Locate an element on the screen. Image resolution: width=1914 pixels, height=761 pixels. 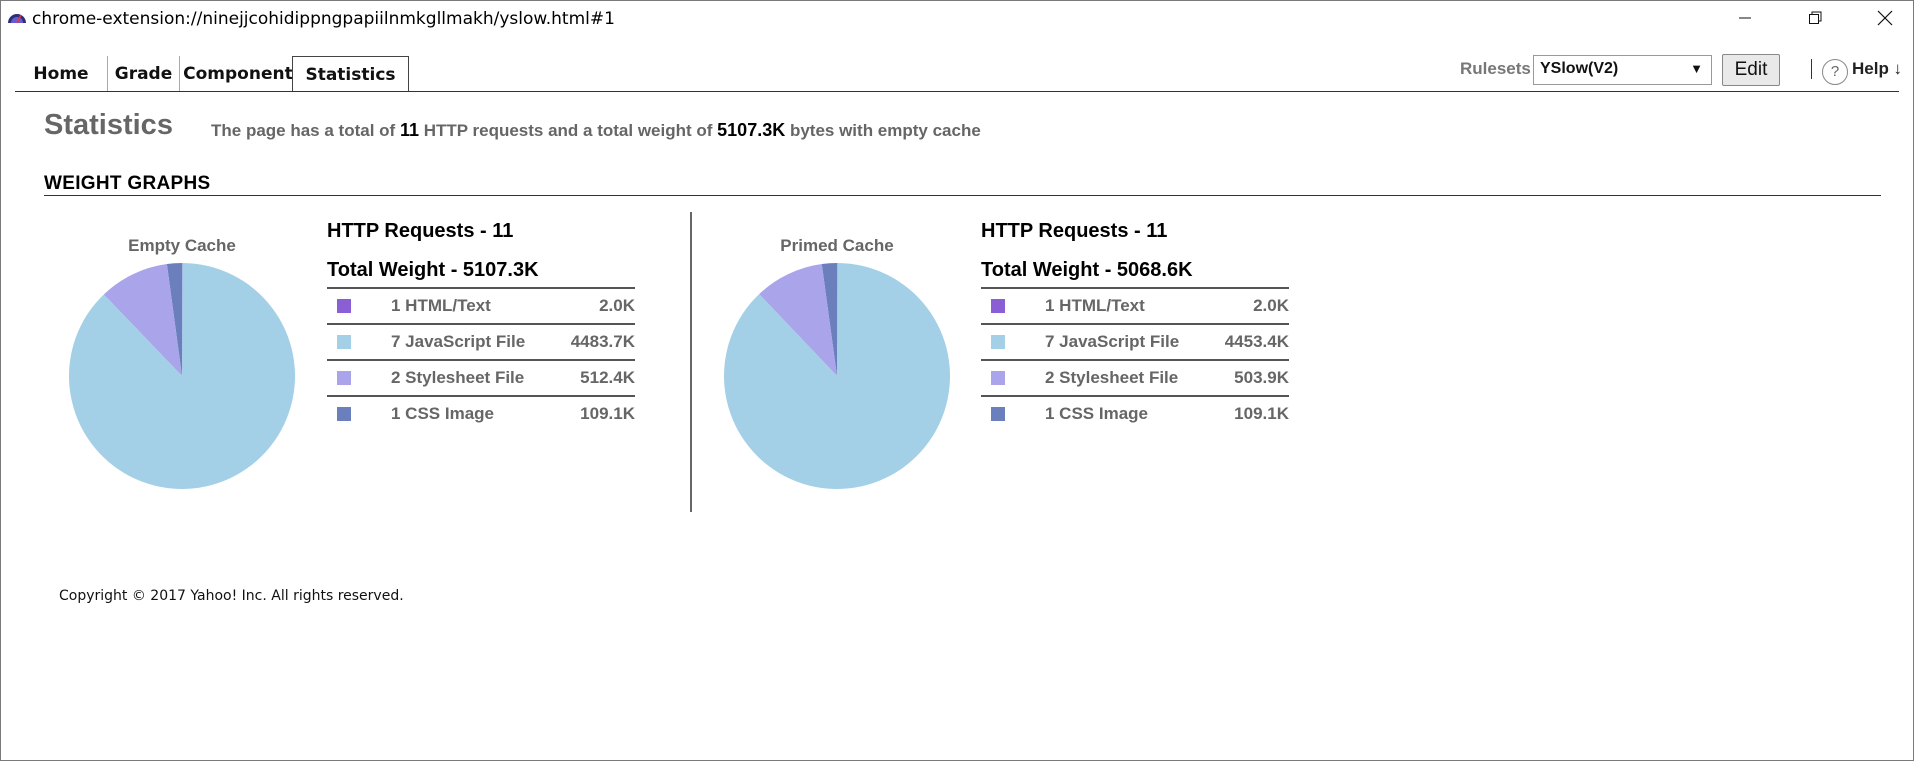
tab-grade-label: Grade is located at coordinates (143, 74).